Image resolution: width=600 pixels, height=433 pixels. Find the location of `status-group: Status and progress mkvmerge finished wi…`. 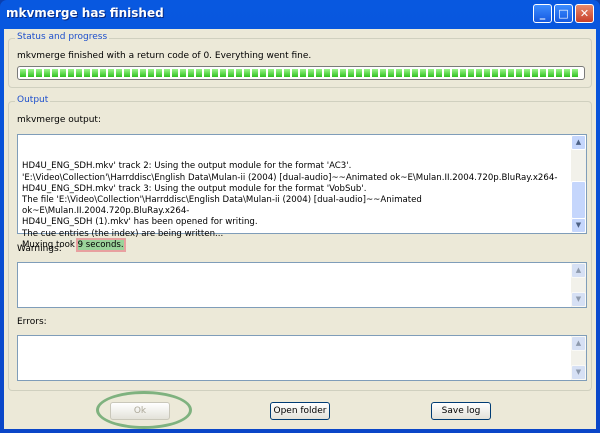

status-group: Status and progress mkvmerge finished wi… is located at coordinates (300, 60).